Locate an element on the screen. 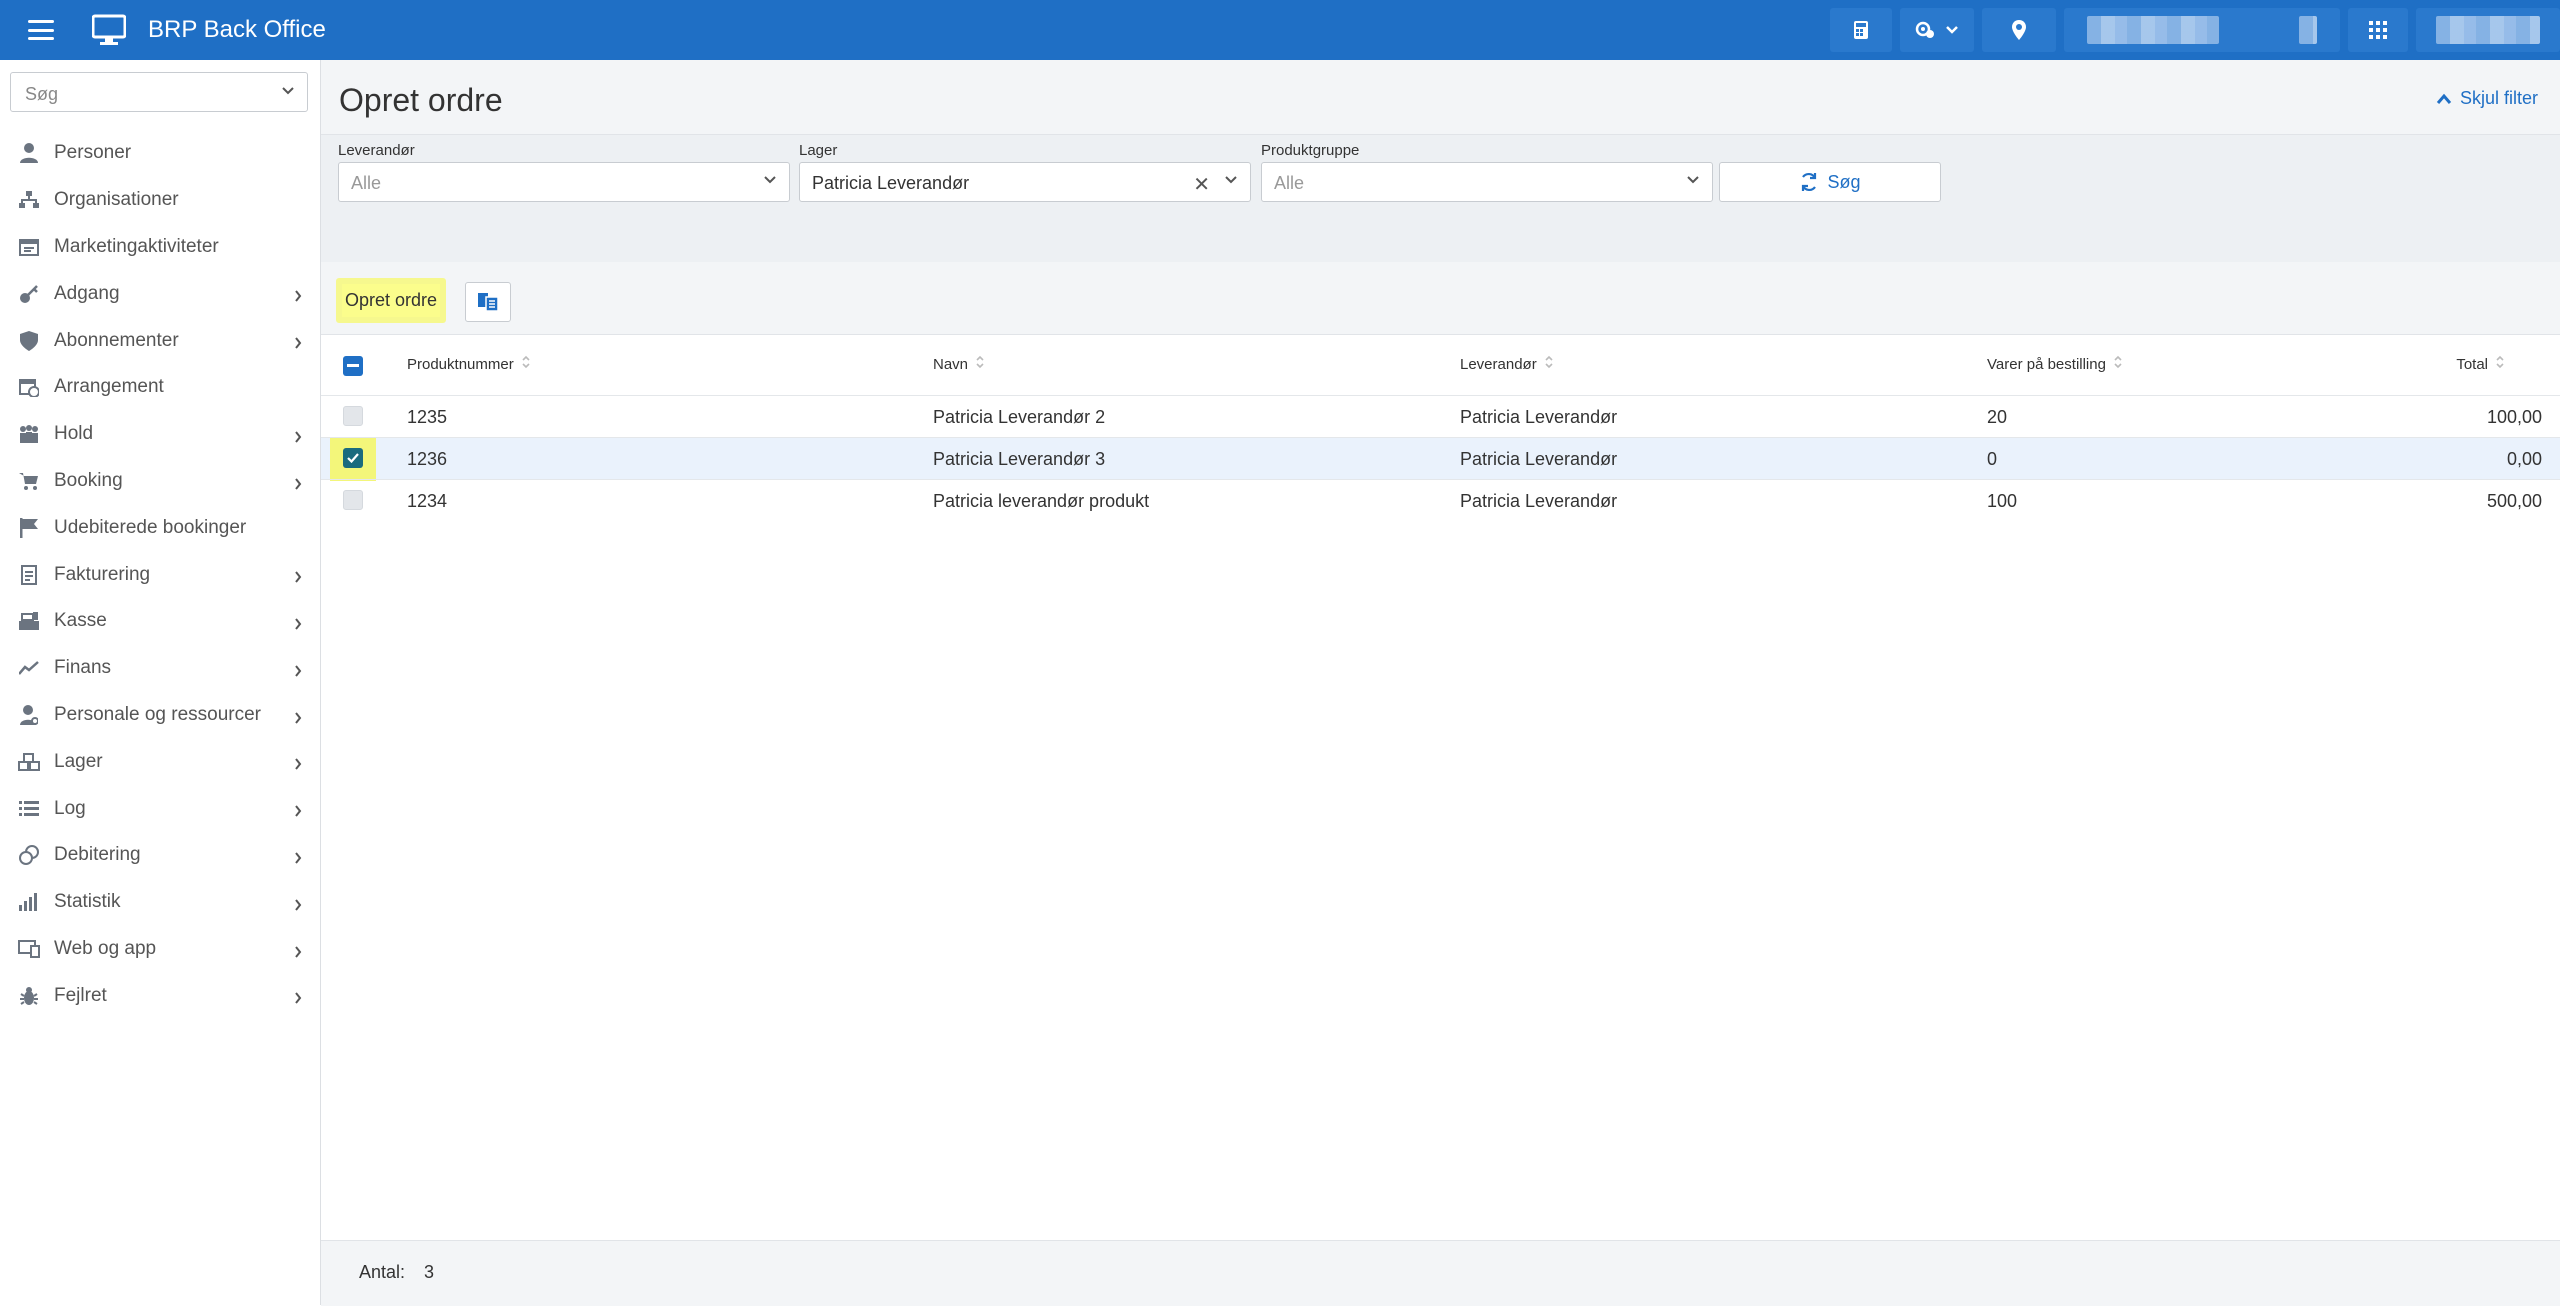 This screenshot has height=1306, width=2560. sidebar-item-label: Log is located at coordinates (70, 808).